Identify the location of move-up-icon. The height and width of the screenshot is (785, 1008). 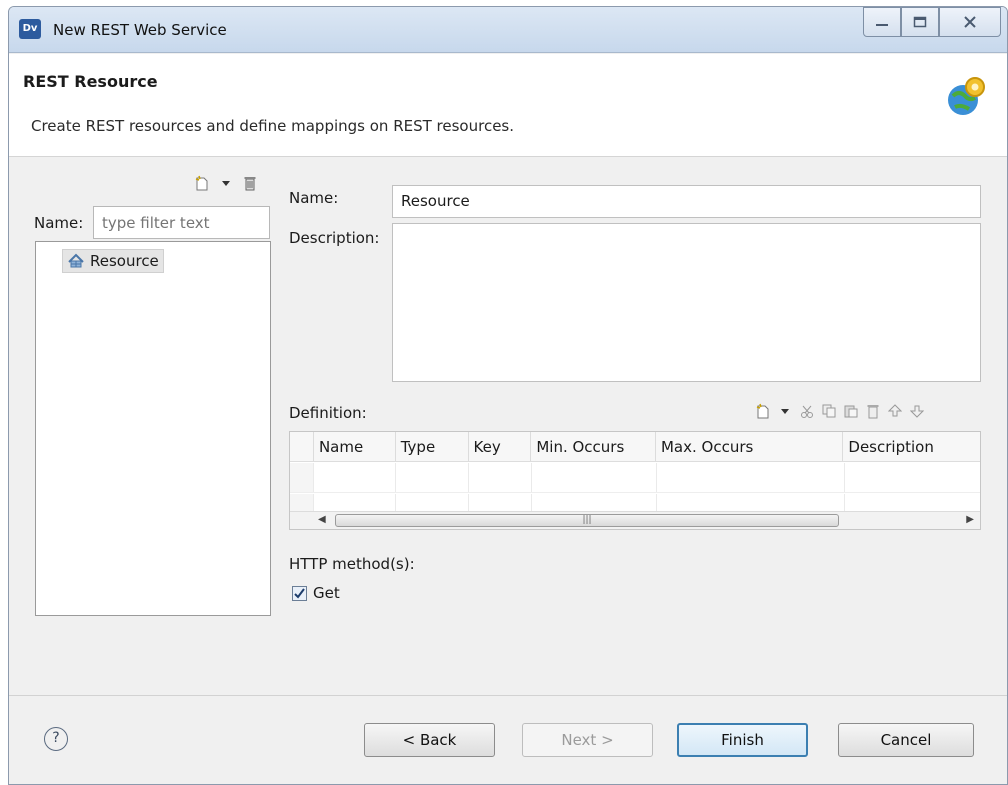
(895, 411).